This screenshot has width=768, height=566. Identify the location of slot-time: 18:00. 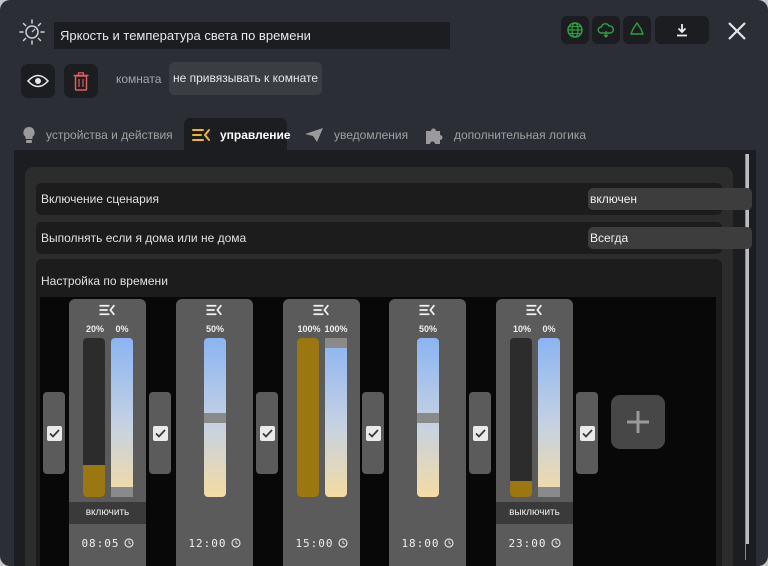
(427, 544).